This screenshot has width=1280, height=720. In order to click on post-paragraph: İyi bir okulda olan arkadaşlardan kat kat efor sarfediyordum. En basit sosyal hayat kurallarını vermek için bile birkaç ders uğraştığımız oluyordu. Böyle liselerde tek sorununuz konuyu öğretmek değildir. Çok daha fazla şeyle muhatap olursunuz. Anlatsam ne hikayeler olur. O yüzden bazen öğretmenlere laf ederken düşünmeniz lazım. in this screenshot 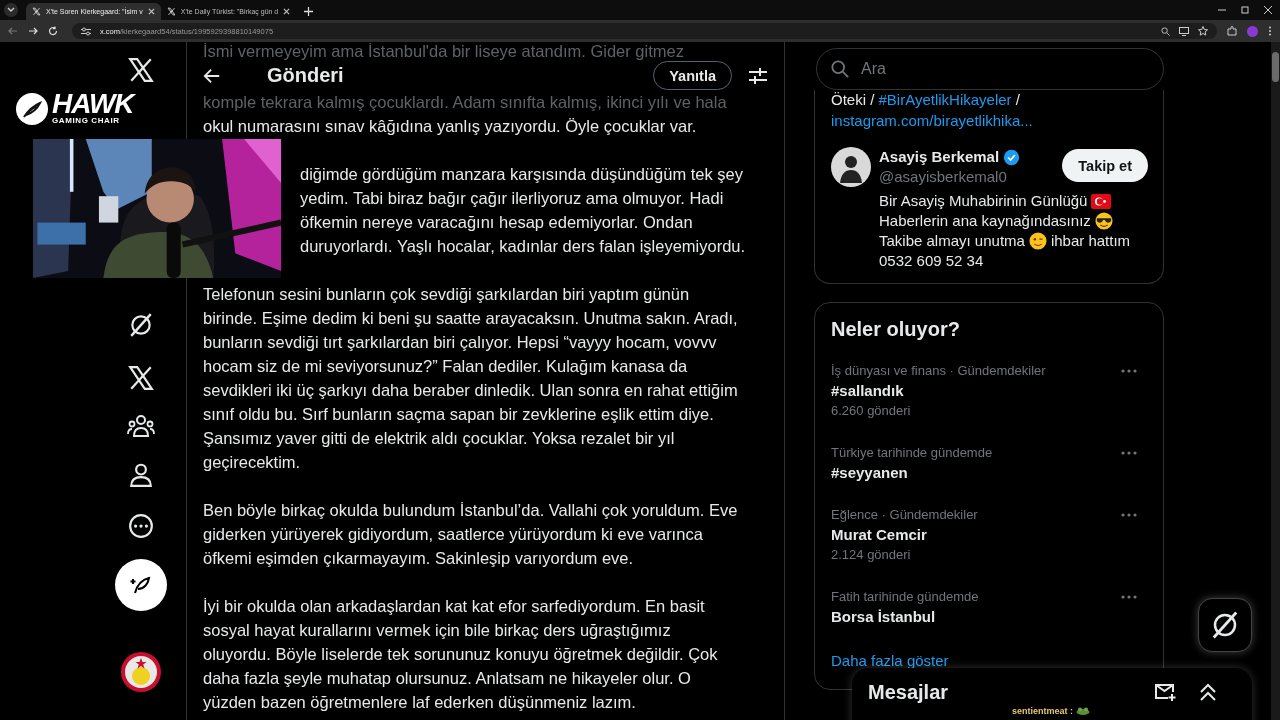, I will do `click(461, 654)`.